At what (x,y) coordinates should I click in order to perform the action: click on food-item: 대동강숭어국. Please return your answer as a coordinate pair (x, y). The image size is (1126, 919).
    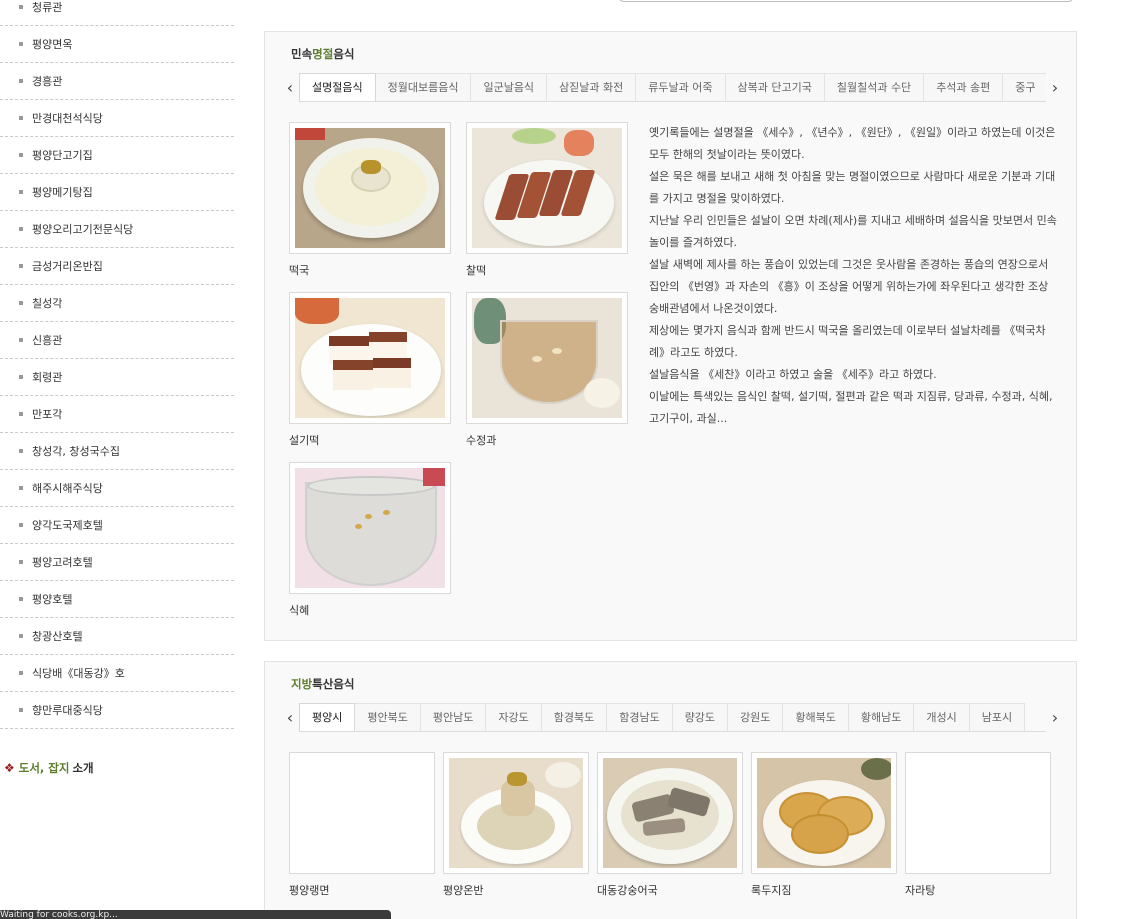
    Looking at the image, I should click on (670, 825).